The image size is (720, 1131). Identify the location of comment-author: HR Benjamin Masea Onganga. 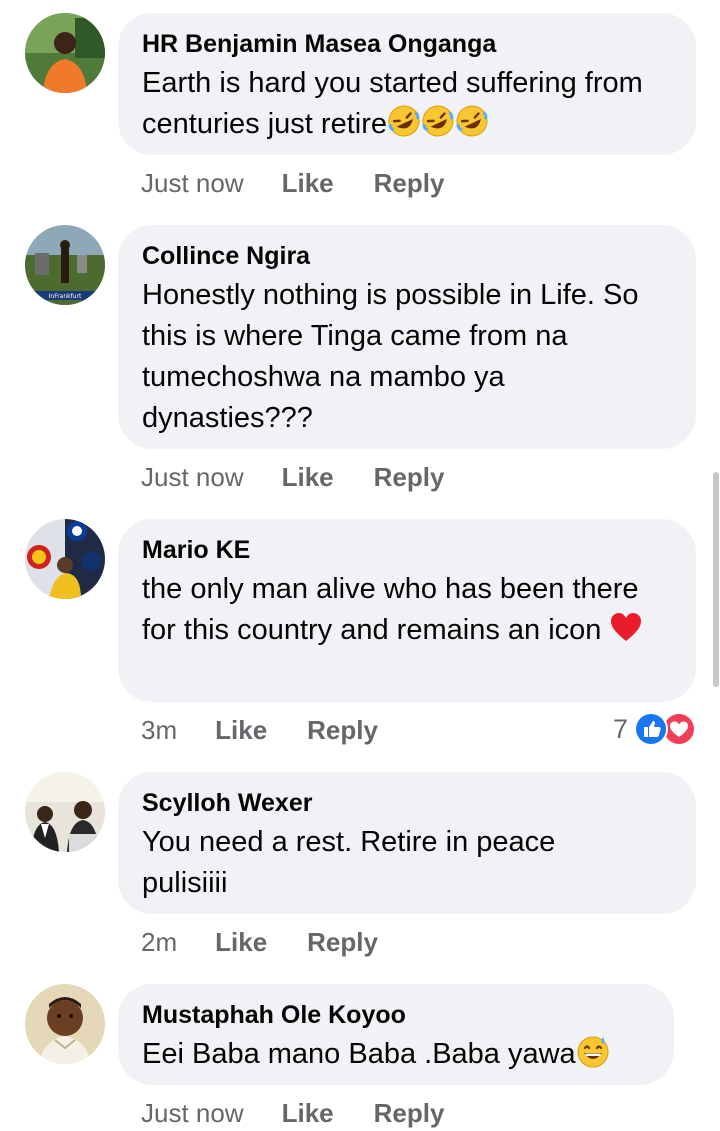
(407, 44).